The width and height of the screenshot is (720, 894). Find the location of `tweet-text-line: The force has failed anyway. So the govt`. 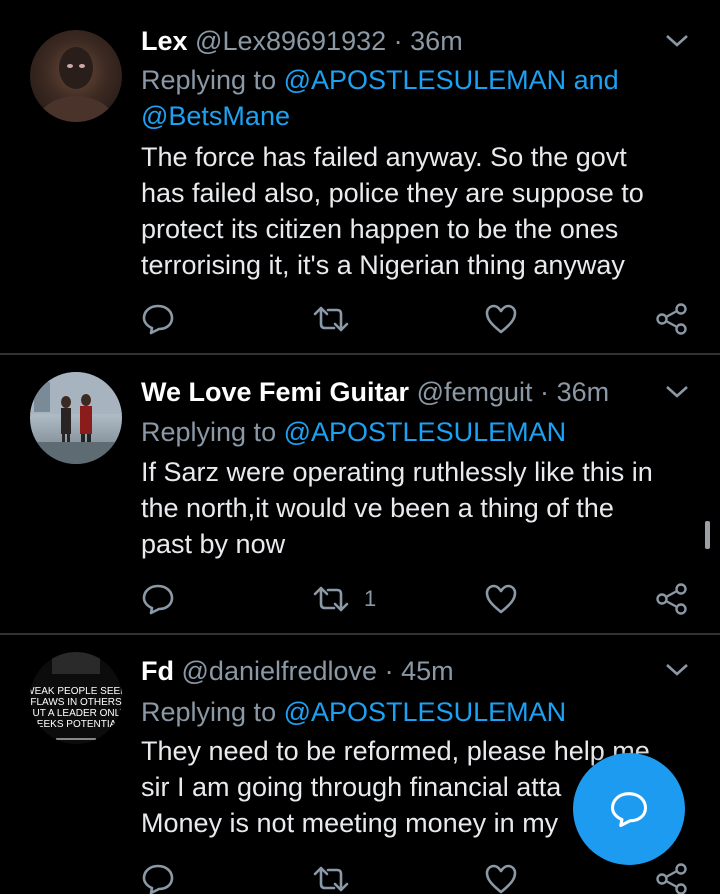

tweet-text-line: The force has failed anyway. So the govt is located at coordinates (384, 157).